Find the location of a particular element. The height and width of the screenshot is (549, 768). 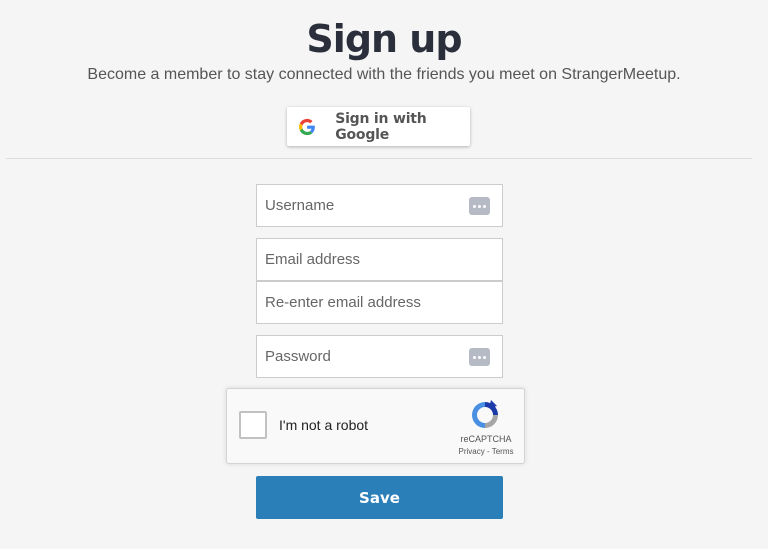

recaptcha-links: Privacy - Terms is located at coordinates (486, 451).